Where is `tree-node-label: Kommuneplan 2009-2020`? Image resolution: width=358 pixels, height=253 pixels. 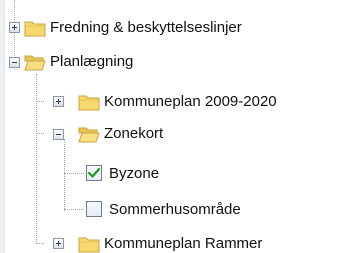 tree-node-label: Kommuneplan 2009-2020 is located at coordinates (190, 102).